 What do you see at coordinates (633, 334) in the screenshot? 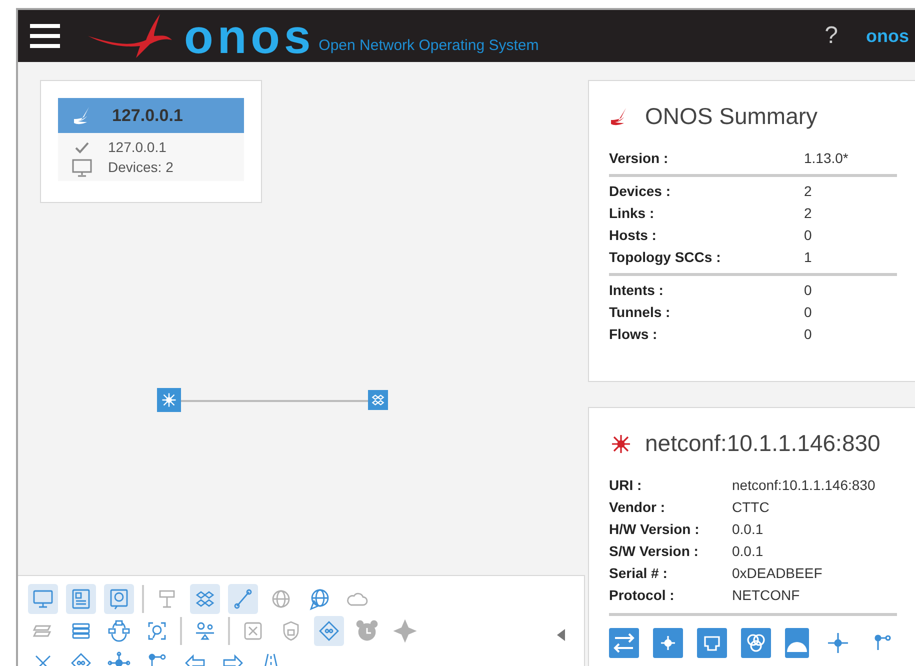
I see `field-label: Flows :` at bounding box center [633, 334].